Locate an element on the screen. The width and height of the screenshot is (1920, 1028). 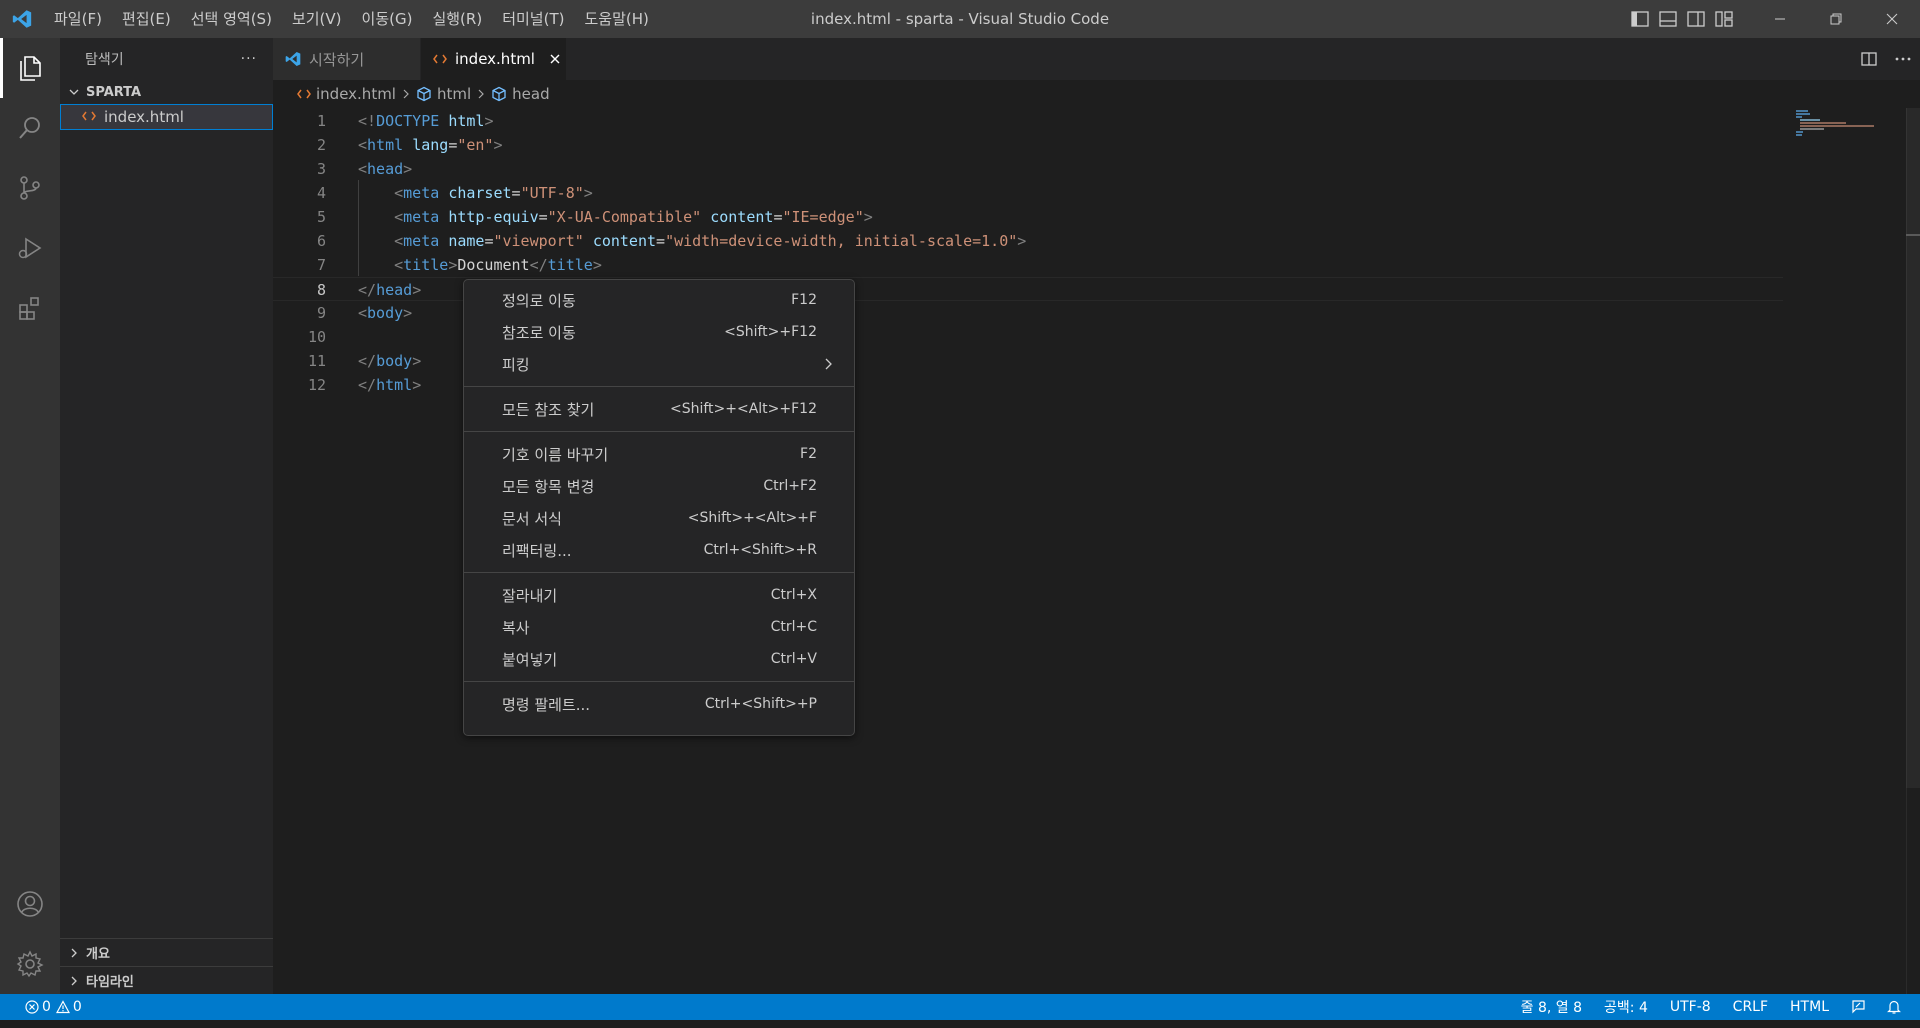
breadcrumb: index.html html head is located at coordinates (1096, 94).